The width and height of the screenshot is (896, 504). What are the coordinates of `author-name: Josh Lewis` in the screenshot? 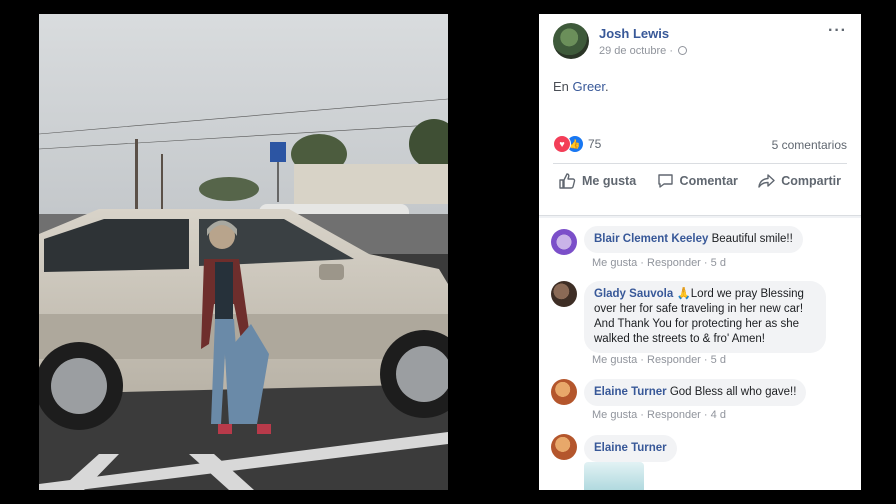 It's located at (634, 33).